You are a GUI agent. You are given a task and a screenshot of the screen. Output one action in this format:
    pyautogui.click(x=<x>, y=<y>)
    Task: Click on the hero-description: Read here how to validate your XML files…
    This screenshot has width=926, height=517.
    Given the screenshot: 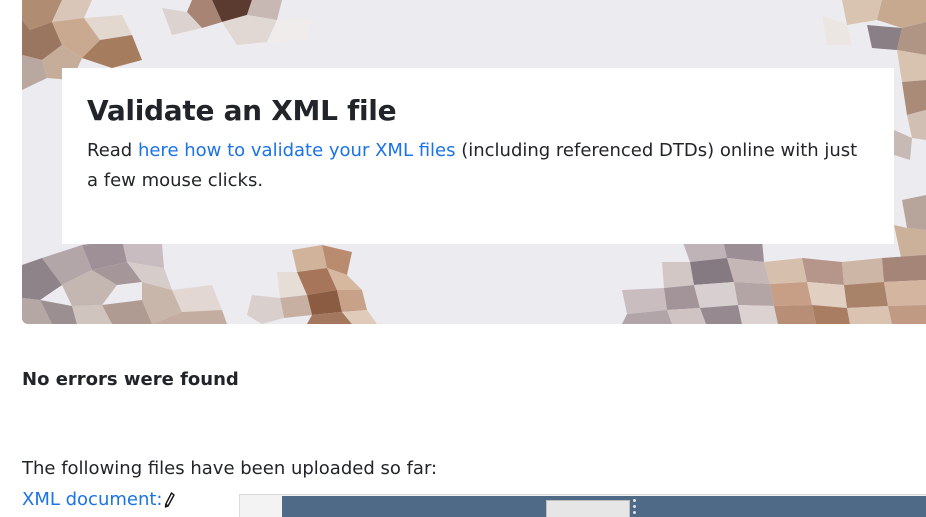 What is the action you would take?
    pyautogui.click(x=478, y=166)
    